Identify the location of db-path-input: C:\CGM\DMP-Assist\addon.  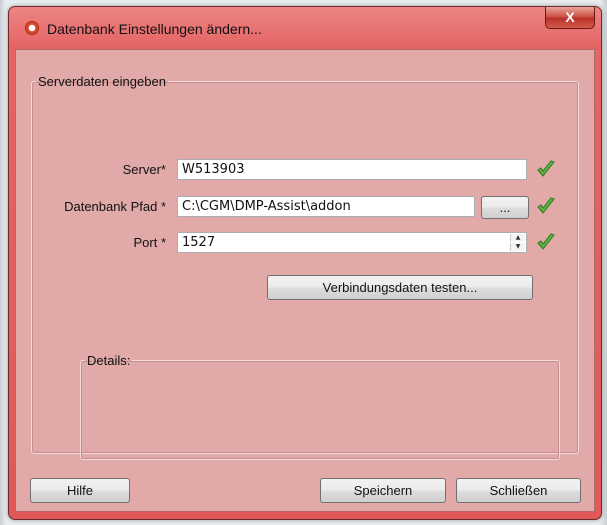
(326, 206).